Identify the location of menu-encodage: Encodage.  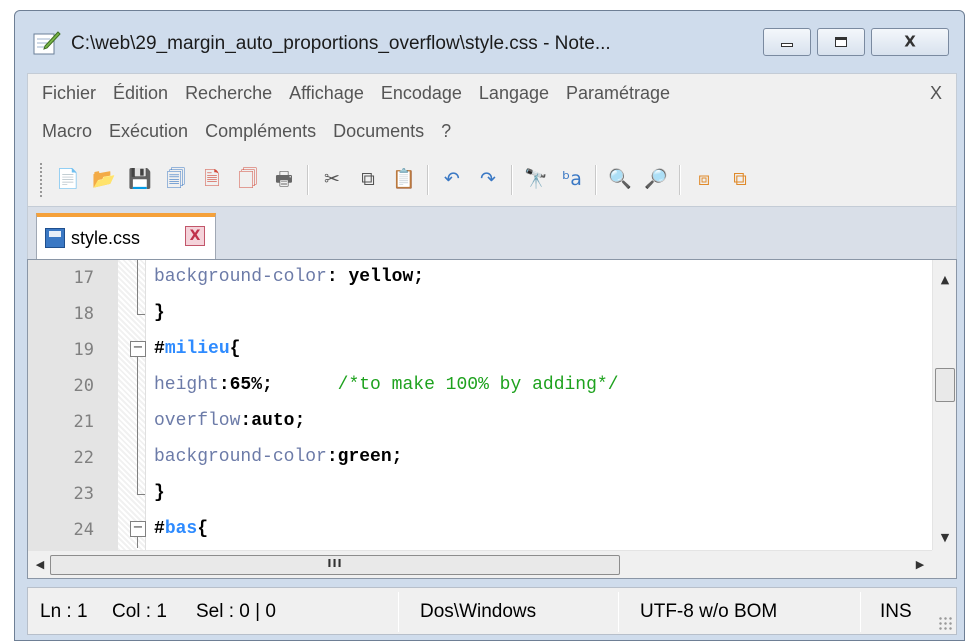
(421, 93).